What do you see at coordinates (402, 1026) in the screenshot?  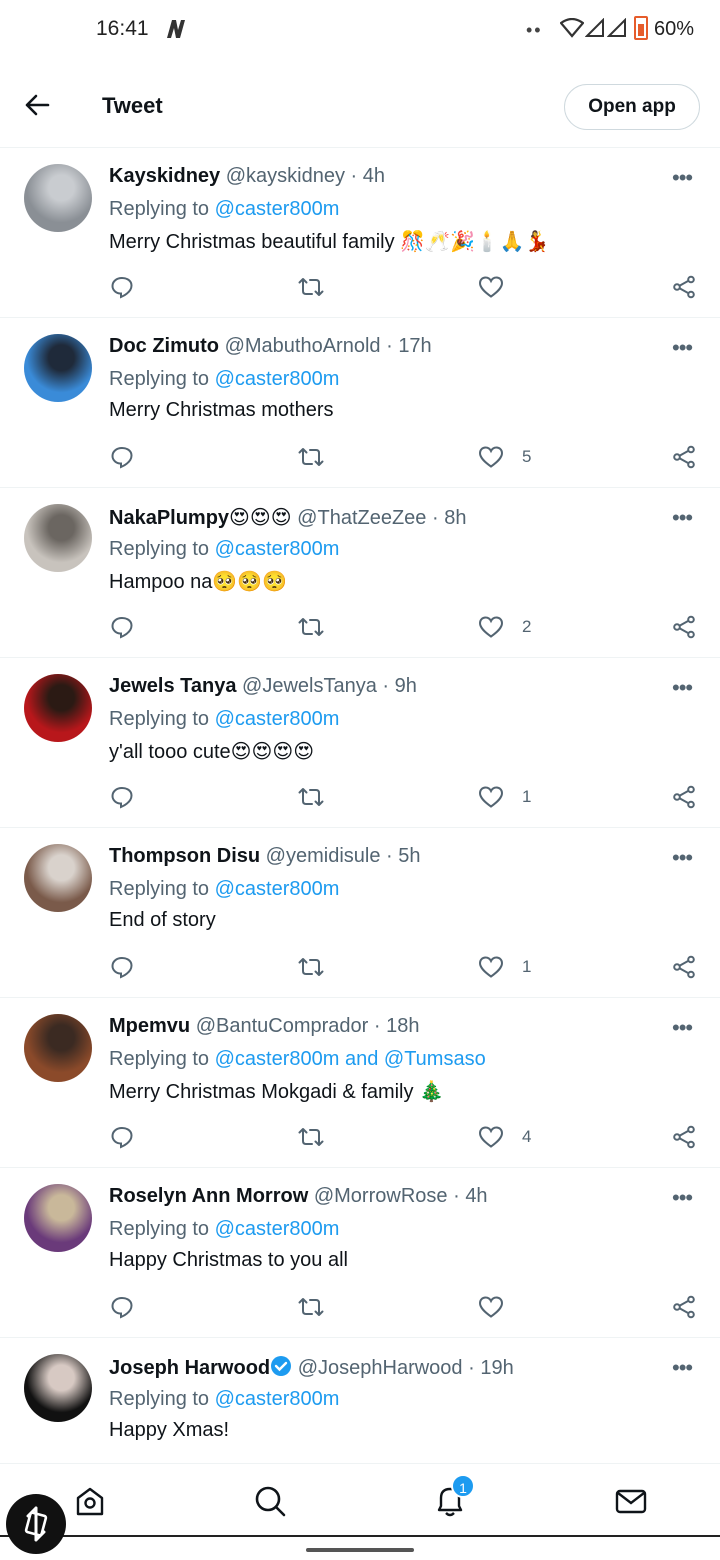 I see `tweet-time: 18h` at bounding box center [402, 1026].